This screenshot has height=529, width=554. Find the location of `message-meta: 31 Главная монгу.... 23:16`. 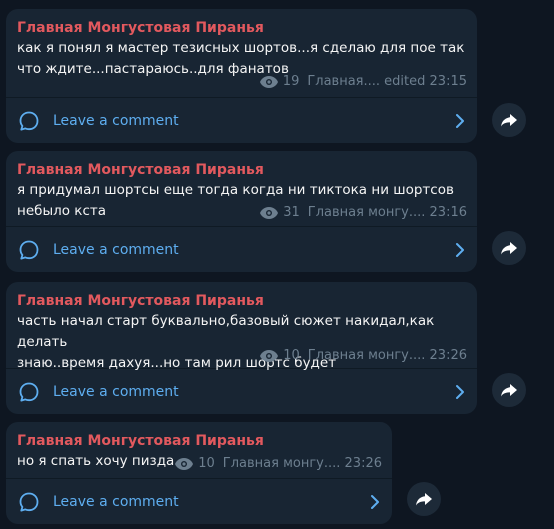

message-meta: 31 Главная монгу.... 23:16 is located at coordinates (363, 213).